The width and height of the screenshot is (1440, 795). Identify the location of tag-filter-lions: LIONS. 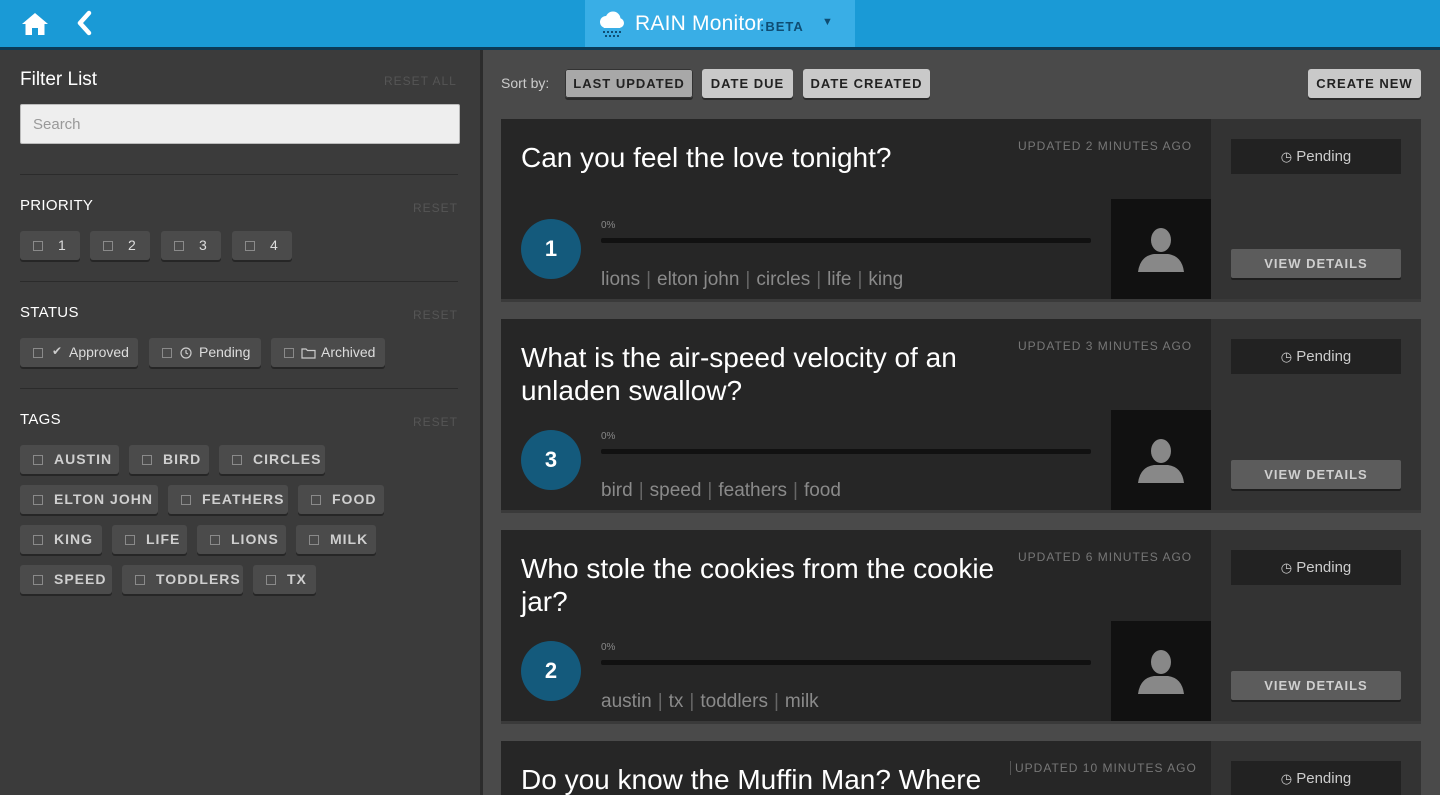
(241, 539).